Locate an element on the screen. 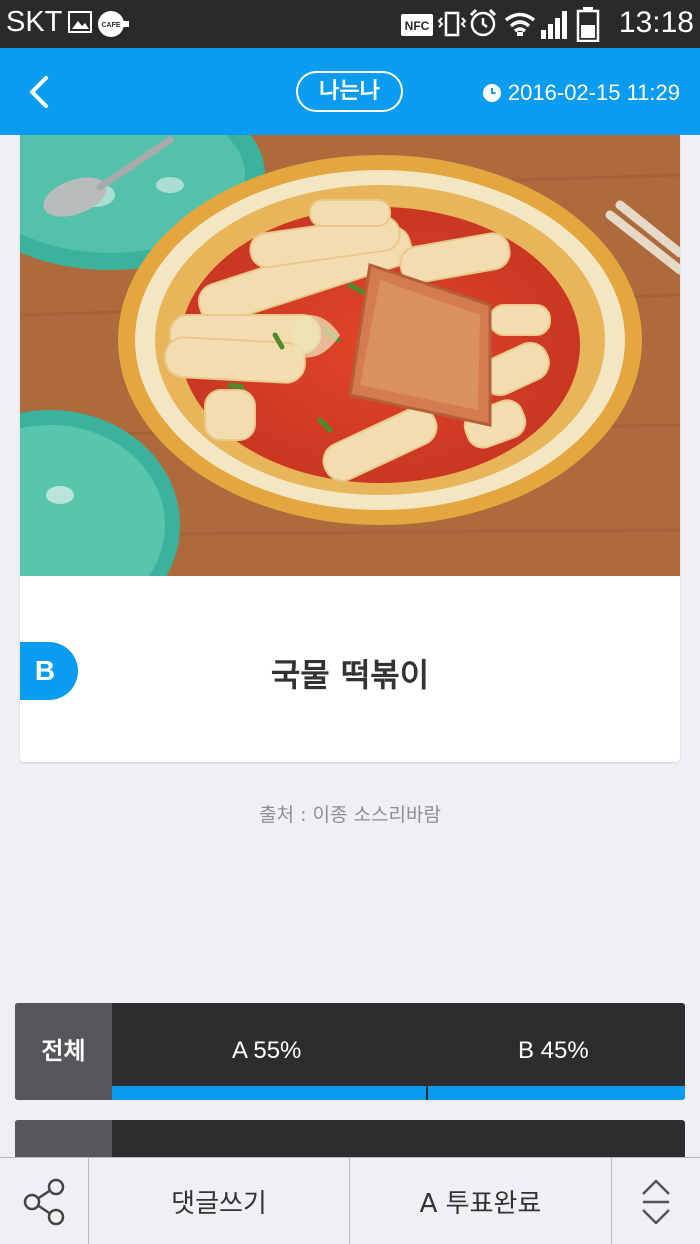 The width and height of the screenshot is (700, 1244). app-header: 나는나 2016-02-15 11:29 is located at coordinates (350, 91).